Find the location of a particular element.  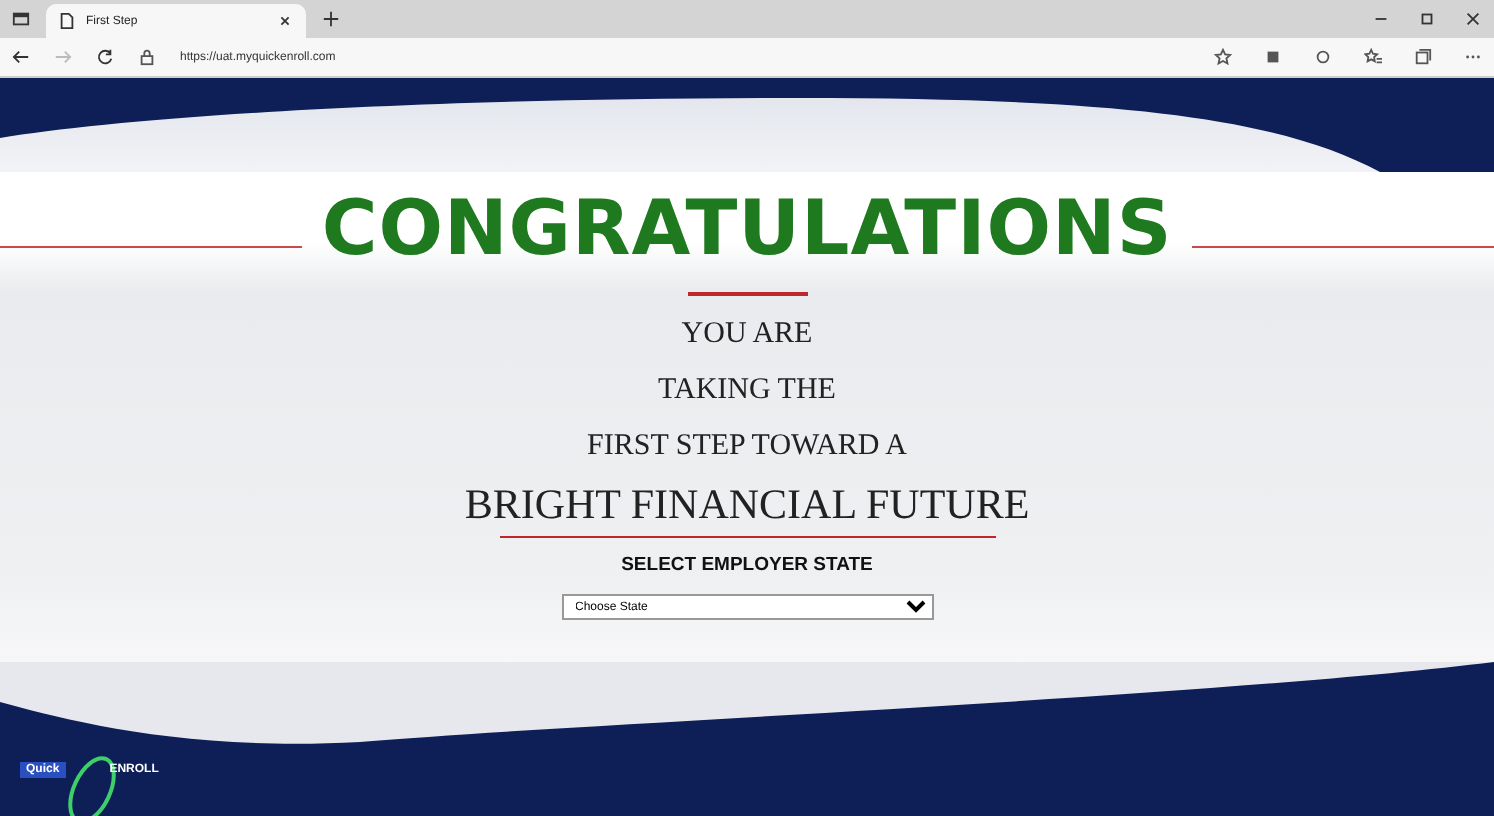

new-tab-icon is located at coordinates (331, 19).